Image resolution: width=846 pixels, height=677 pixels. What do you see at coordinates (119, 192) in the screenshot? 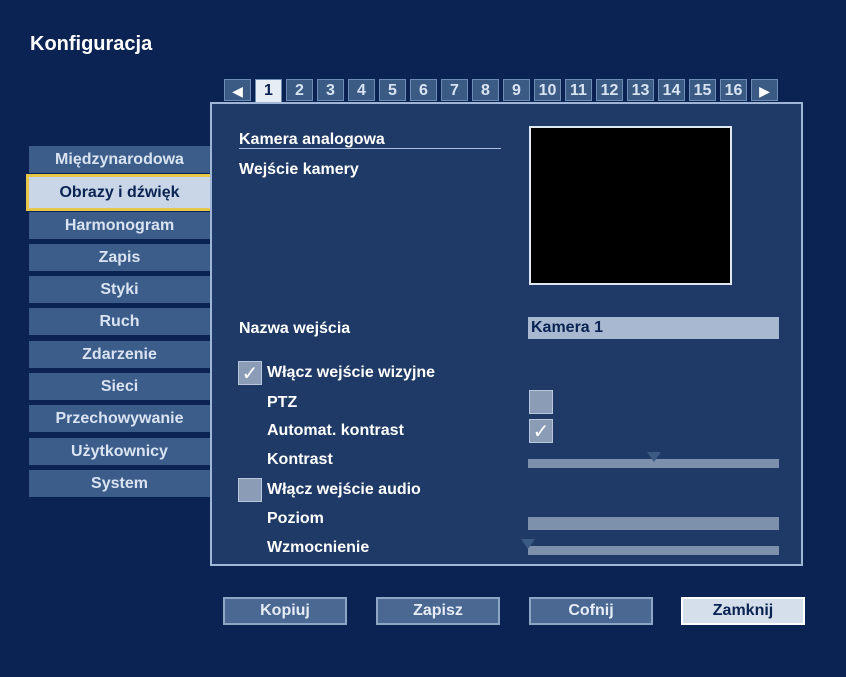
I see `sidebar-item-obrazy-i-dzwiek: Obrazy i dźwięk` at bounding box center [119, 192].